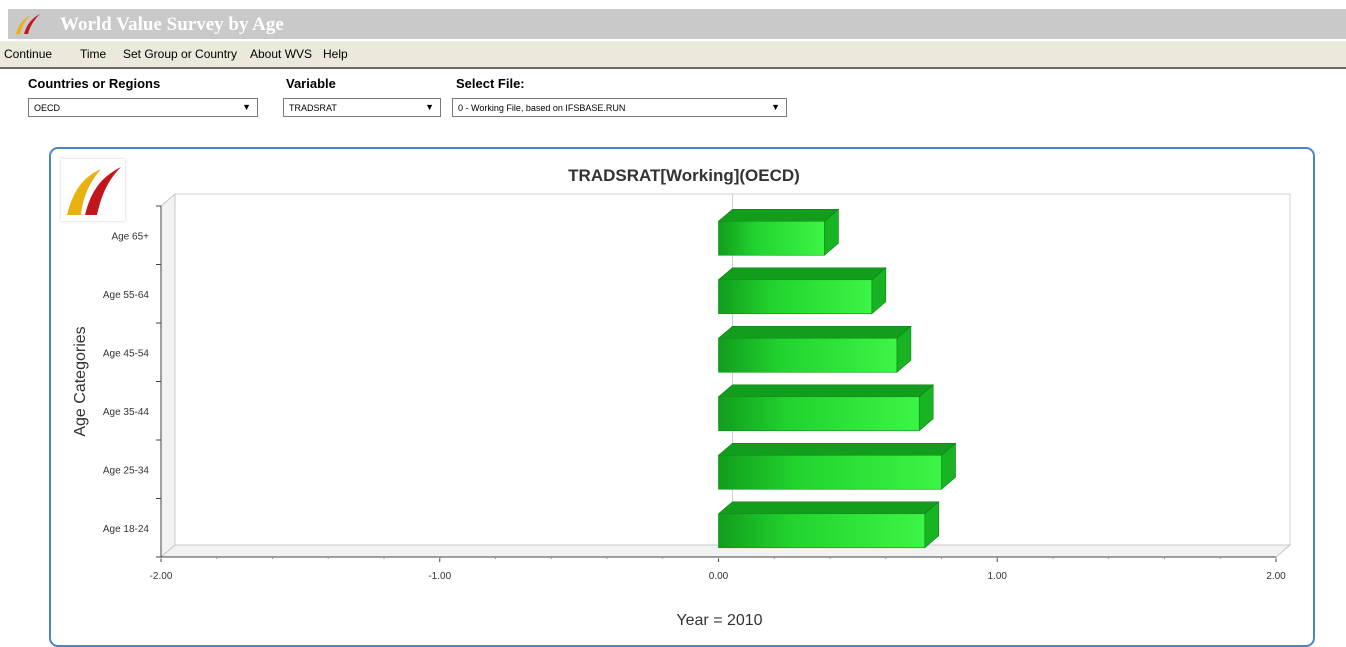  I want to click on y-tick-label: Age 18-24, so click(126, 529).